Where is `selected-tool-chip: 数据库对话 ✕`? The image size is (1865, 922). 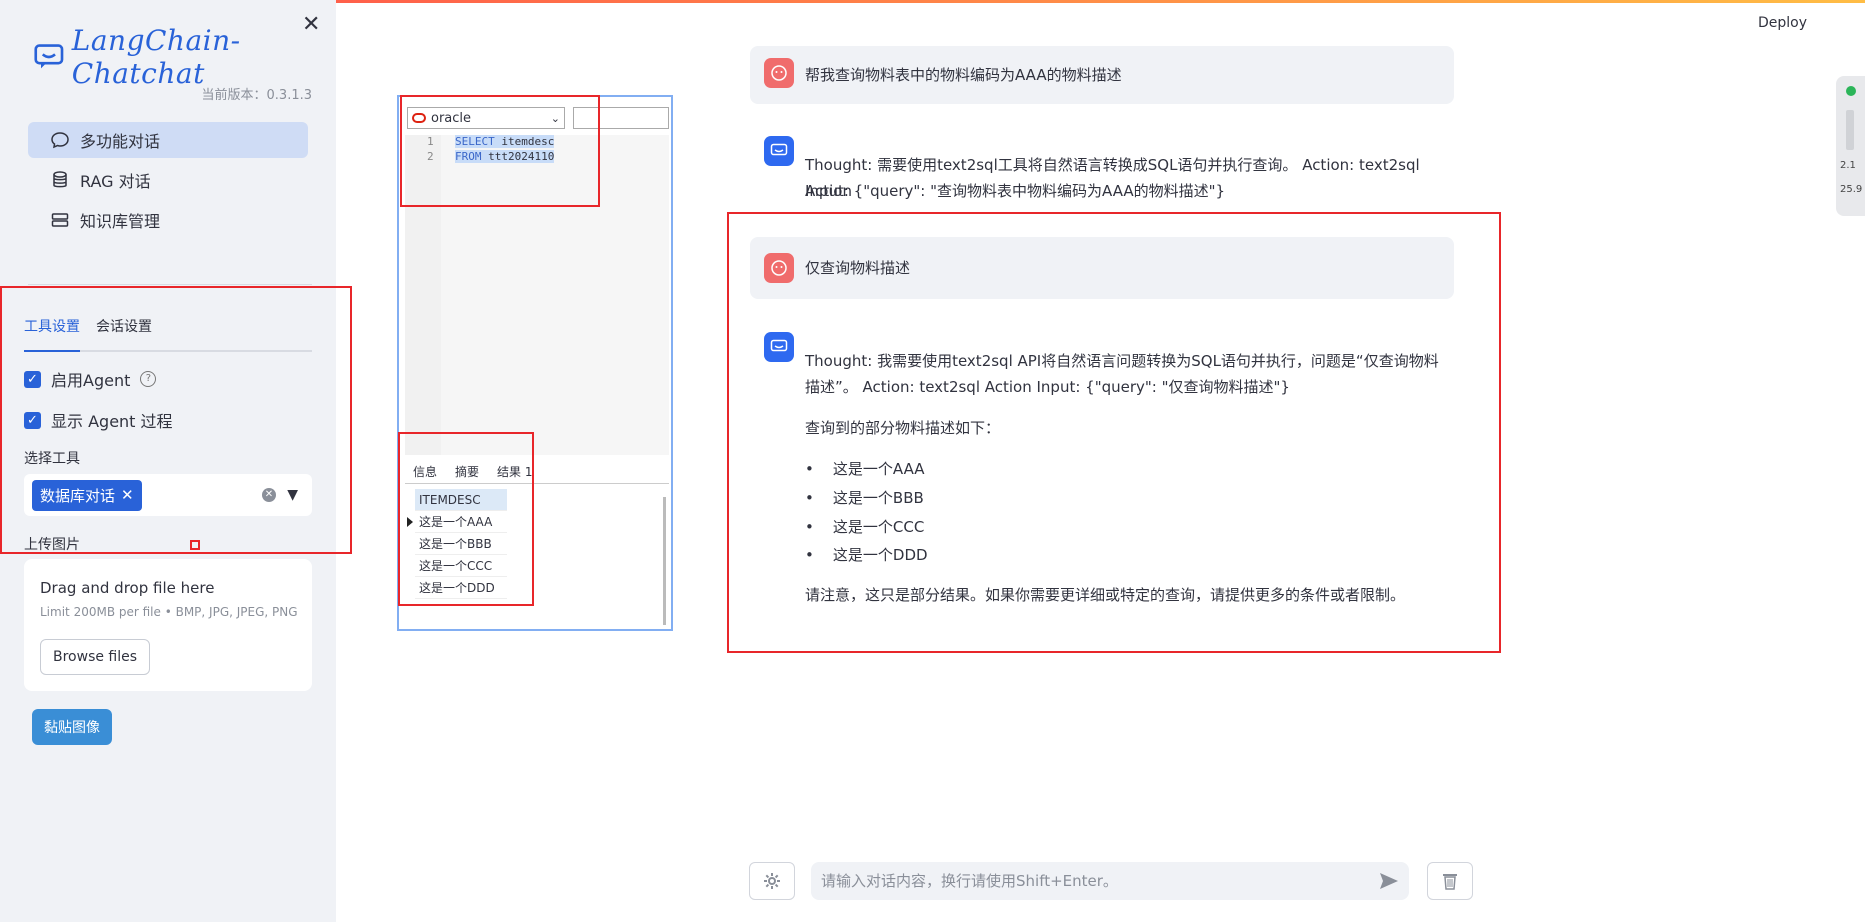
selected-tool-chip: 数据库对话 ✕ is located at coordinates (87, 495).